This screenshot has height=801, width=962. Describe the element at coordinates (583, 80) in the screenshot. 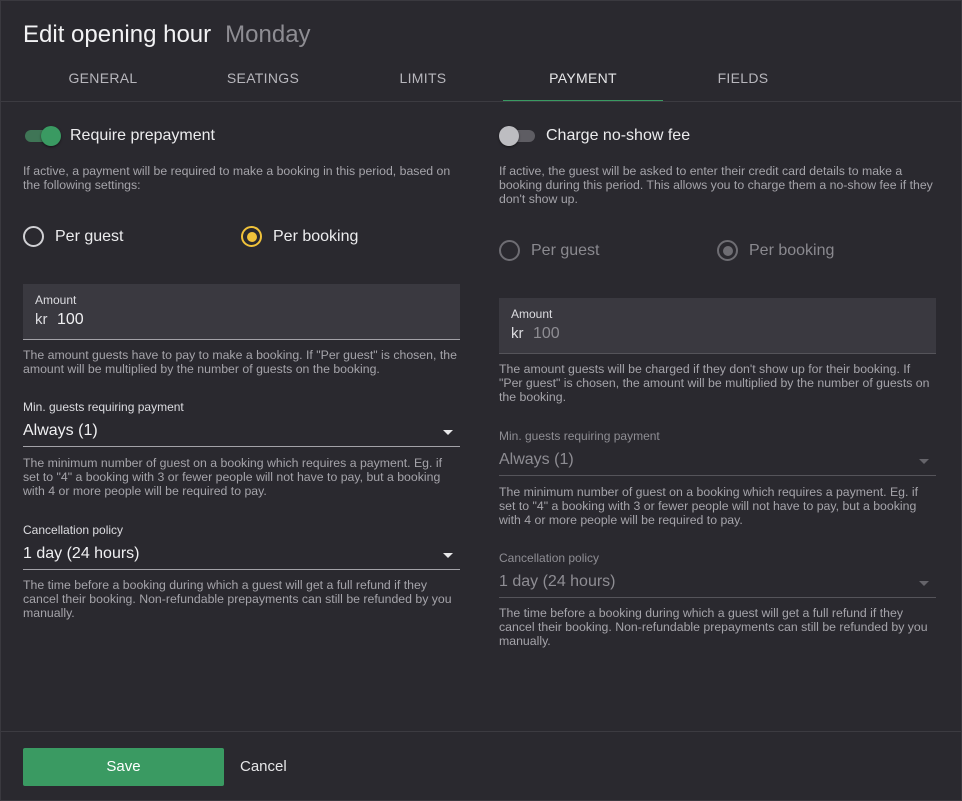

I see `tab-payment: PAYMENT` at that location.